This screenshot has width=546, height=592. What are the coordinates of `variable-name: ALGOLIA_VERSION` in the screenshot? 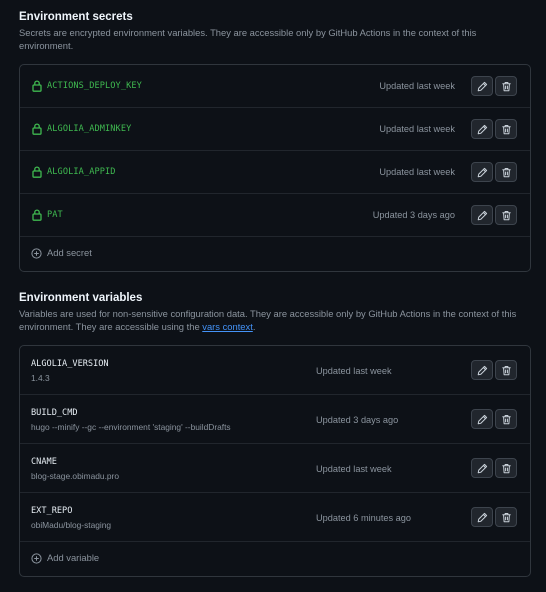 It's located at (70, 364).